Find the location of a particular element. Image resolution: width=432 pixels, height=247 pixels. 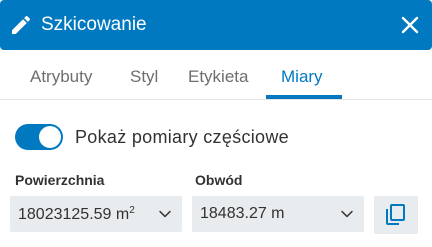

panel-title: Szkicowanie is located at coordinates (94, 24).